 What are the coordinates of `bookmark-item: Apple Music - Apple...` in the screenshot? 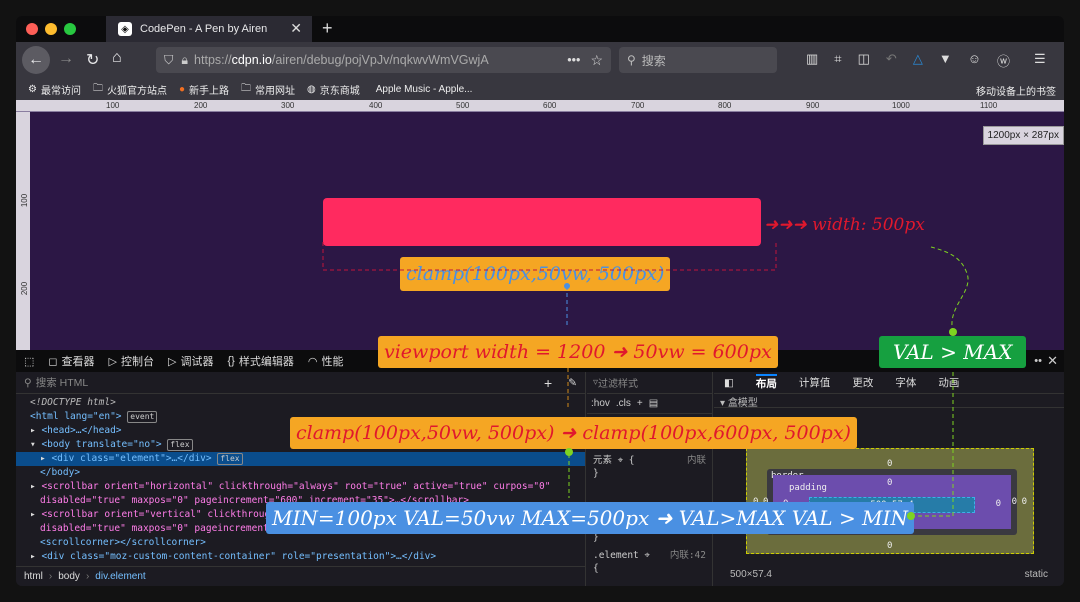 It's located at (422, 89).